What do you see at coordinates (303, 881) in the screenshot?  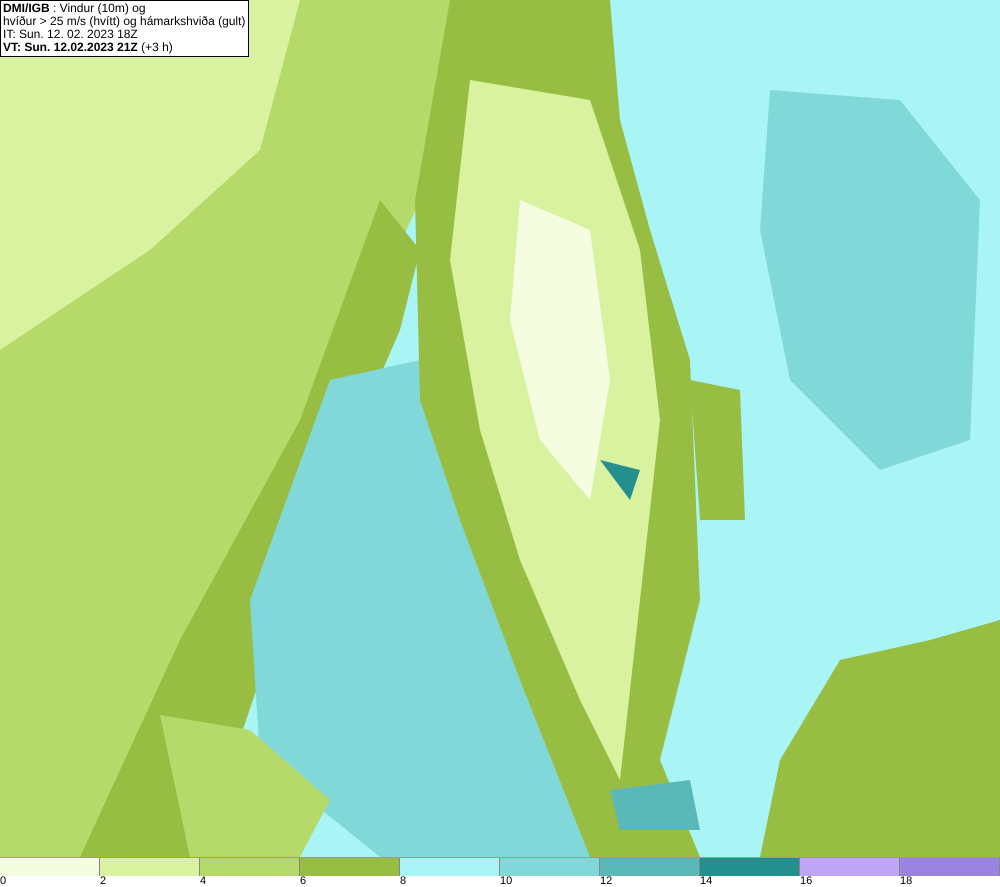 I see `legend-tick-label: 6` at bounding box center [303, 881].